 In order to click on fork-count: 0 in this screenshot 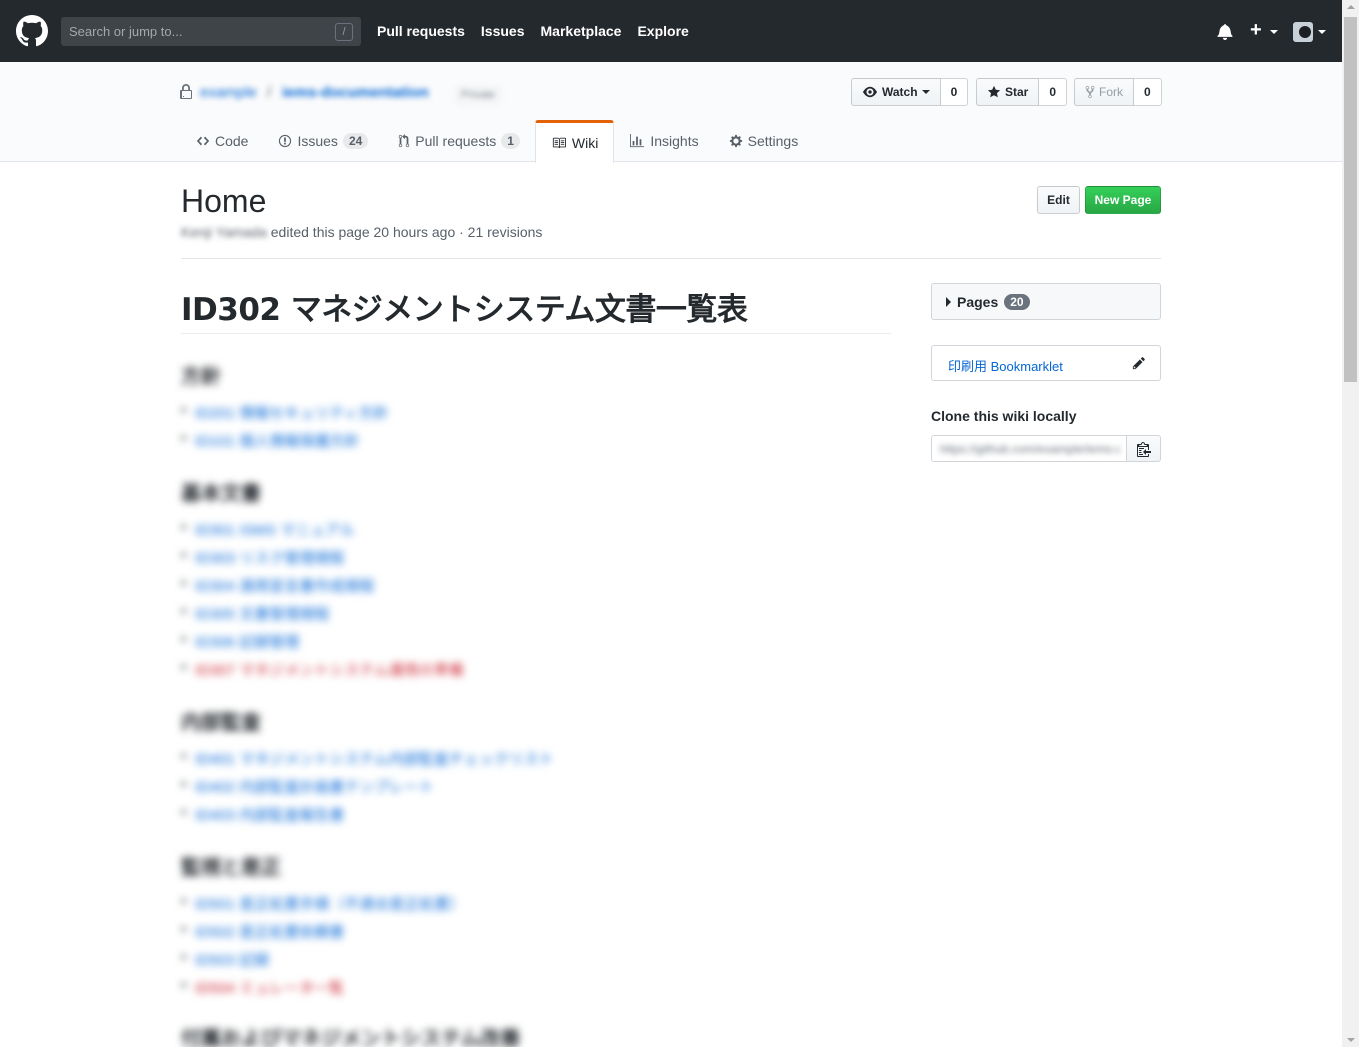, I will do `click(1148, 92)`.